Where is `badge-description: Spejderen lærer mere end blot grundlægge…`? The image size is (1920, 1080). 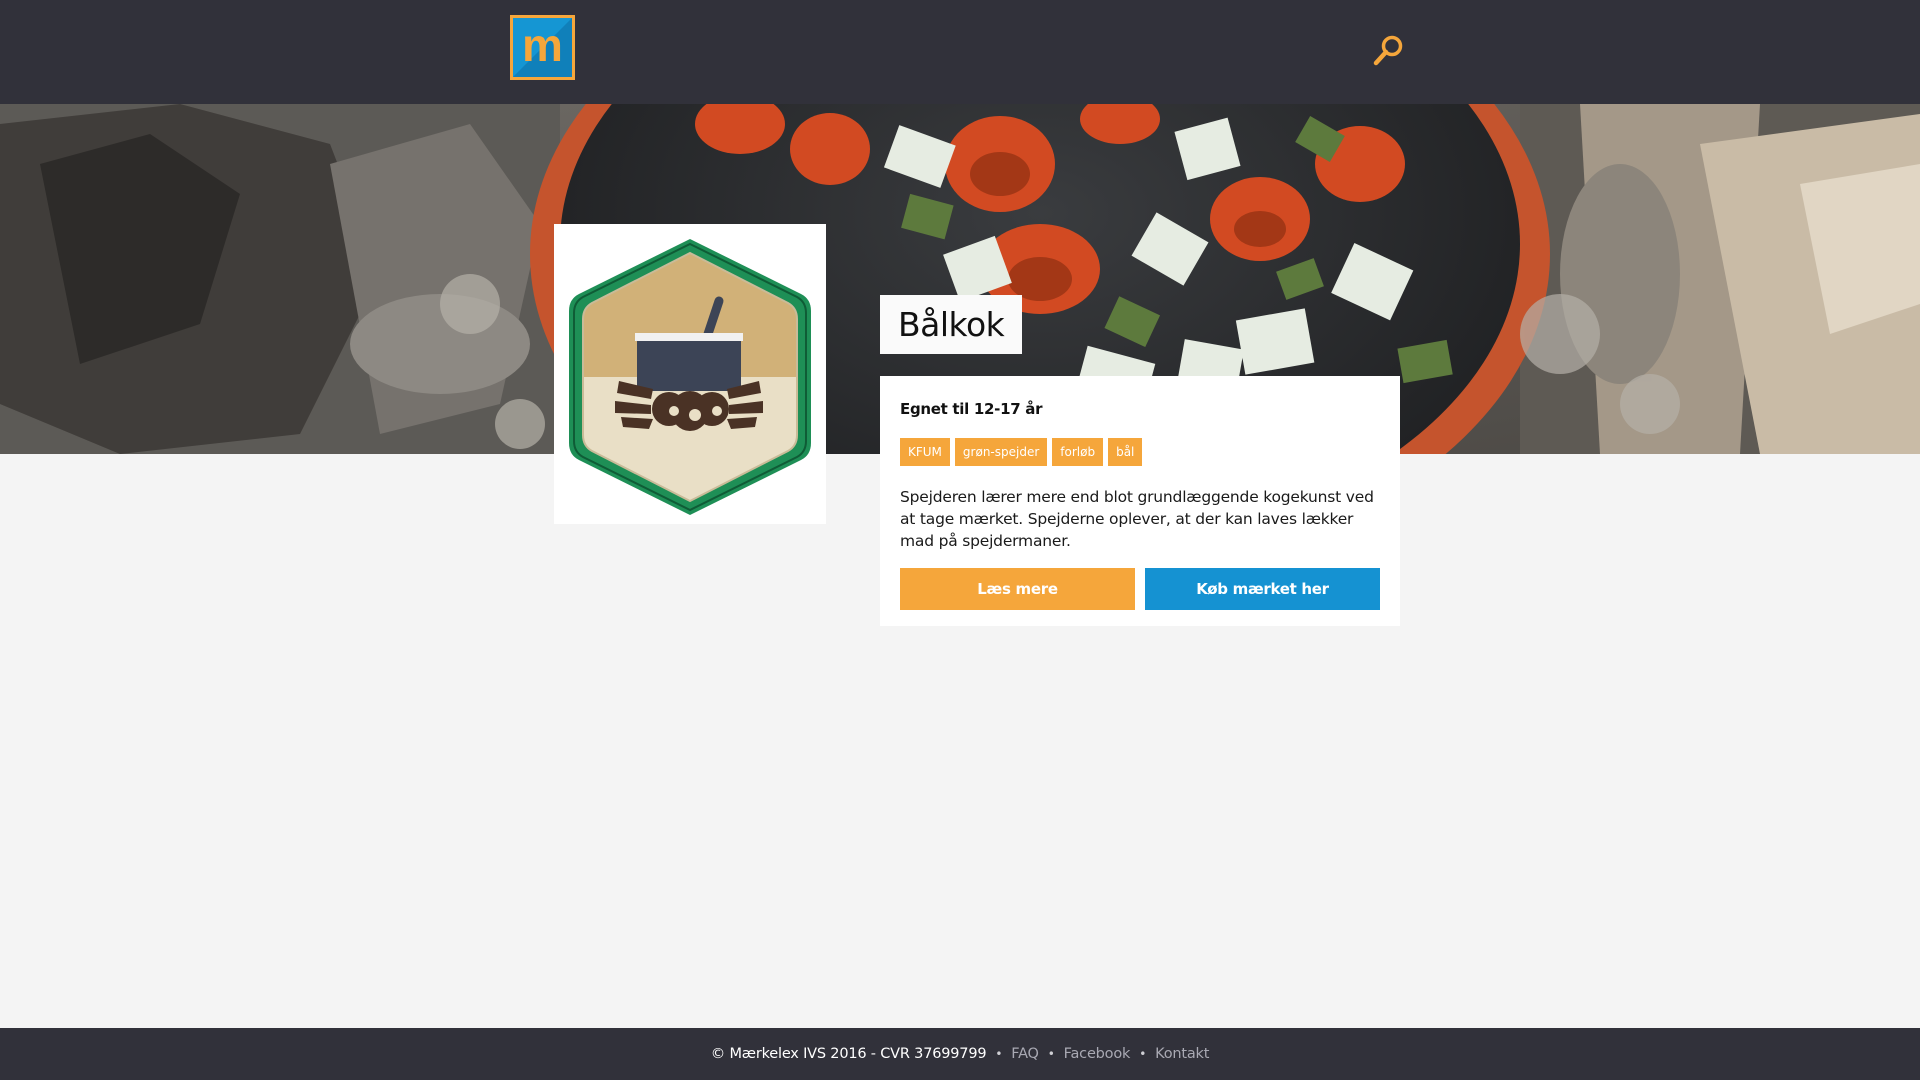 badge-description: Spejderen lærer mere end blot grundlægge… is located at coordinates (1137, 519).